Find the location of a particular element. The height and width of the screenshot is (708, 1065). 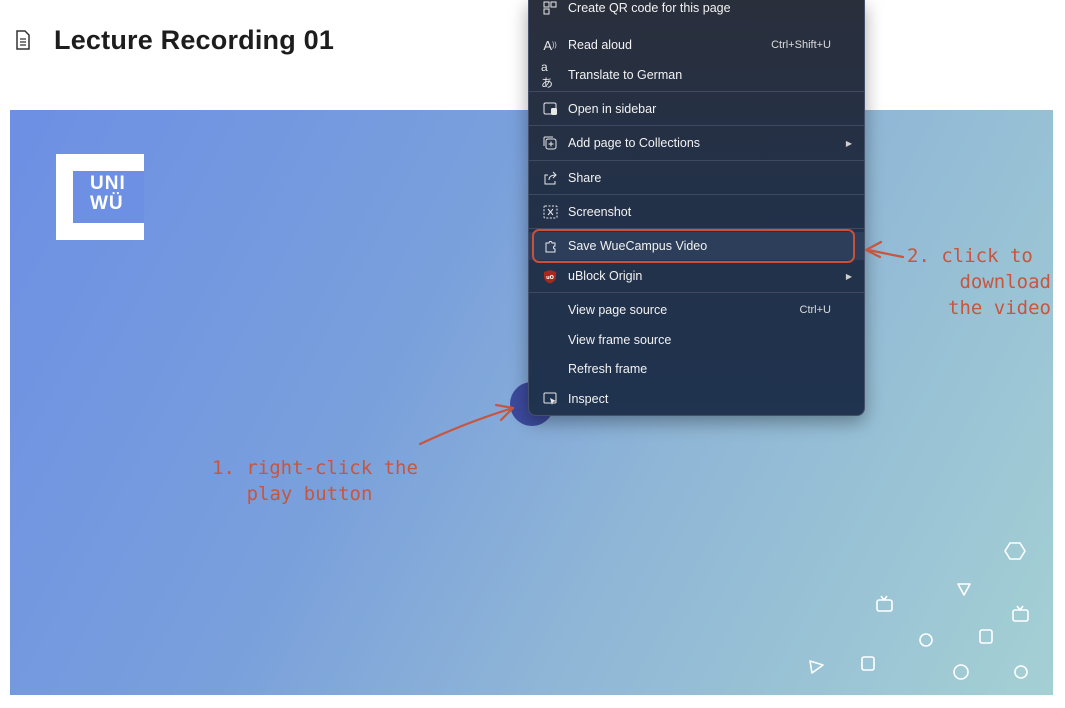

annotation-arrows is located at coordinates (661, 343).